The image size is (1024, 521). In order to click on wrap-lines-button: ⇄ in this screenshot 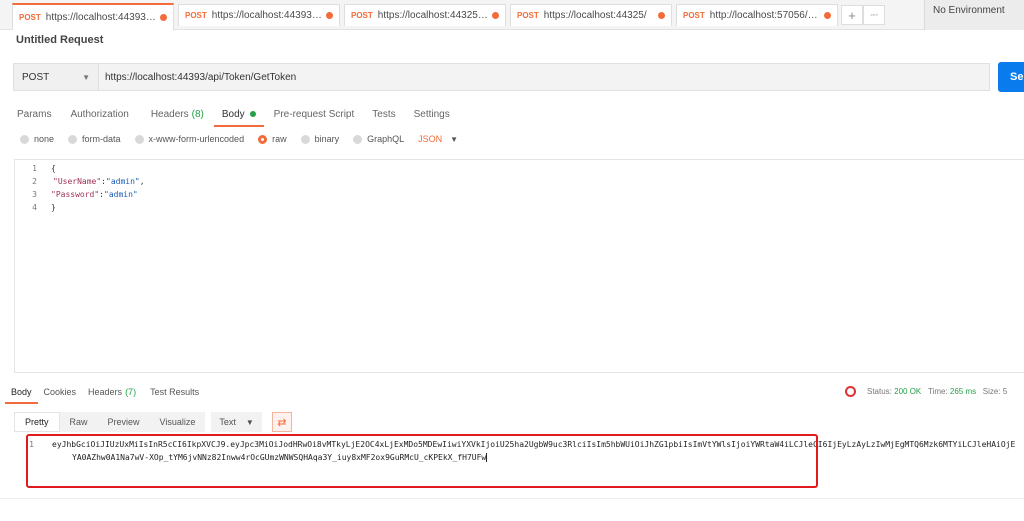, I will do `click(281, 422)`.